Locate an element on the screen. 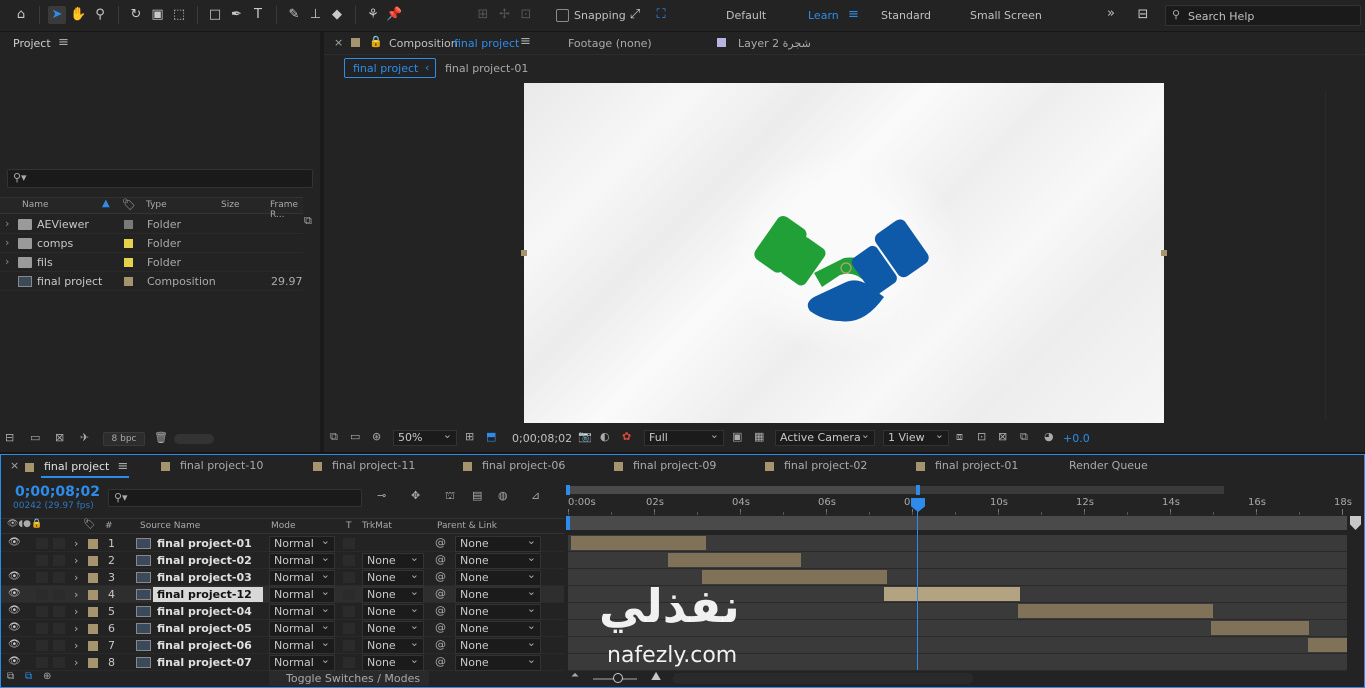 The image size is (1365, 688). camera-view-dropdown: Active Camera is located at coordinates (825, 437).